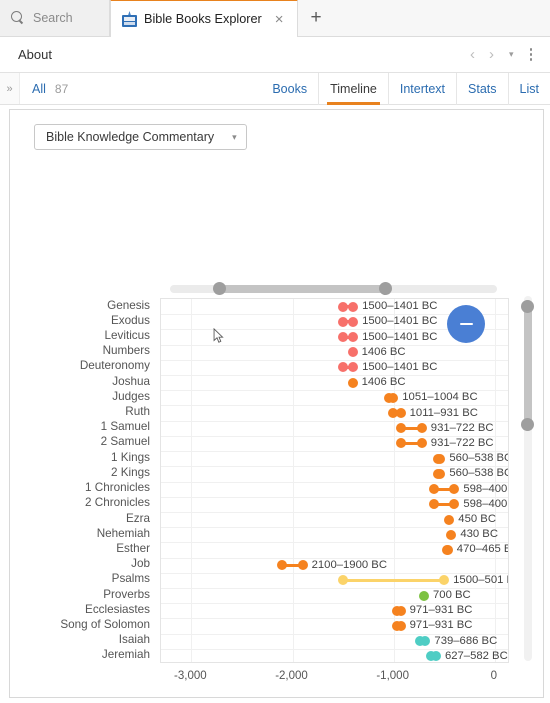 The width and height of the screenshot is (550, 703). What do you see at coordinates (386, 288) in the screenshot?
I see `time-range-slider-handle-right` at bounding box center [386, 288].